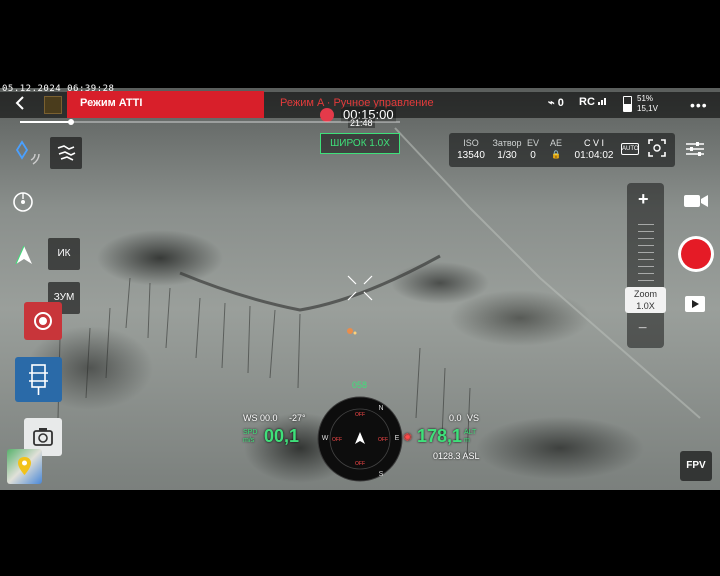 The image size is (720, 576). Describe the element at coordinates (360, 439) in the screenshot. I see `compass-attitude-indicator: N E S W OFF OFF OFF OFF` at that location.